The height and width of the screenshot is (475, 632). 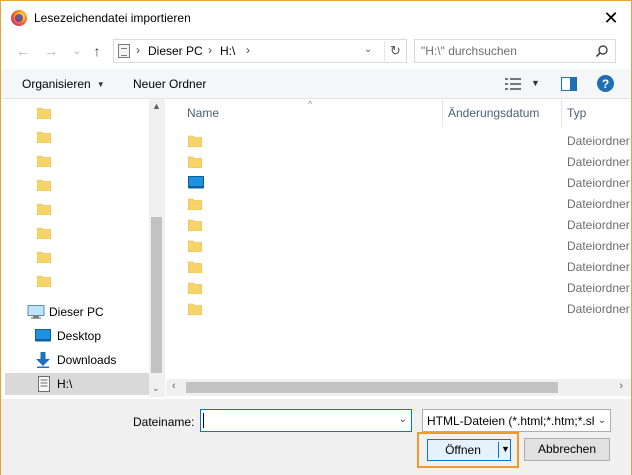 What do you see at coordinates (112, 18) in the screenshot?
I see `window-title: Lesezeichendatei importieren` at bounding box center [112, 18].